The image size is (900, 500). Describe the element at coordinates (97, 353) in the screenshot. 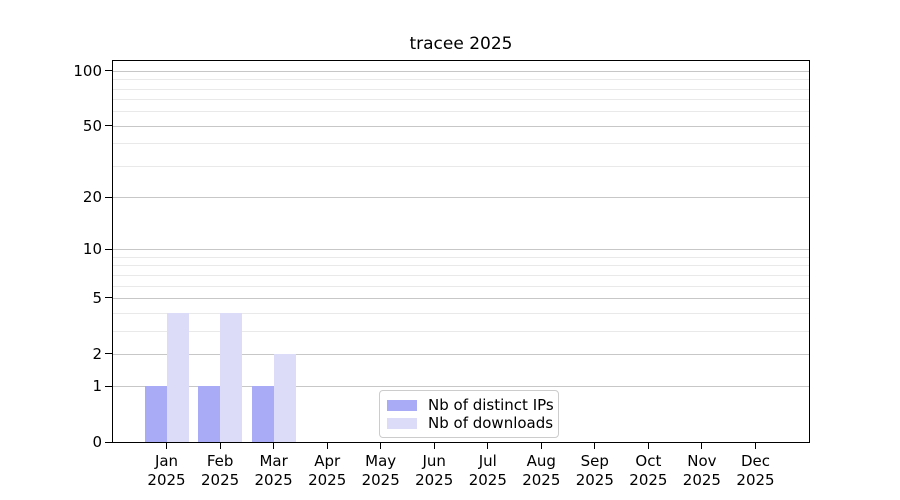

I see `y-tick-label: 2` at that location.